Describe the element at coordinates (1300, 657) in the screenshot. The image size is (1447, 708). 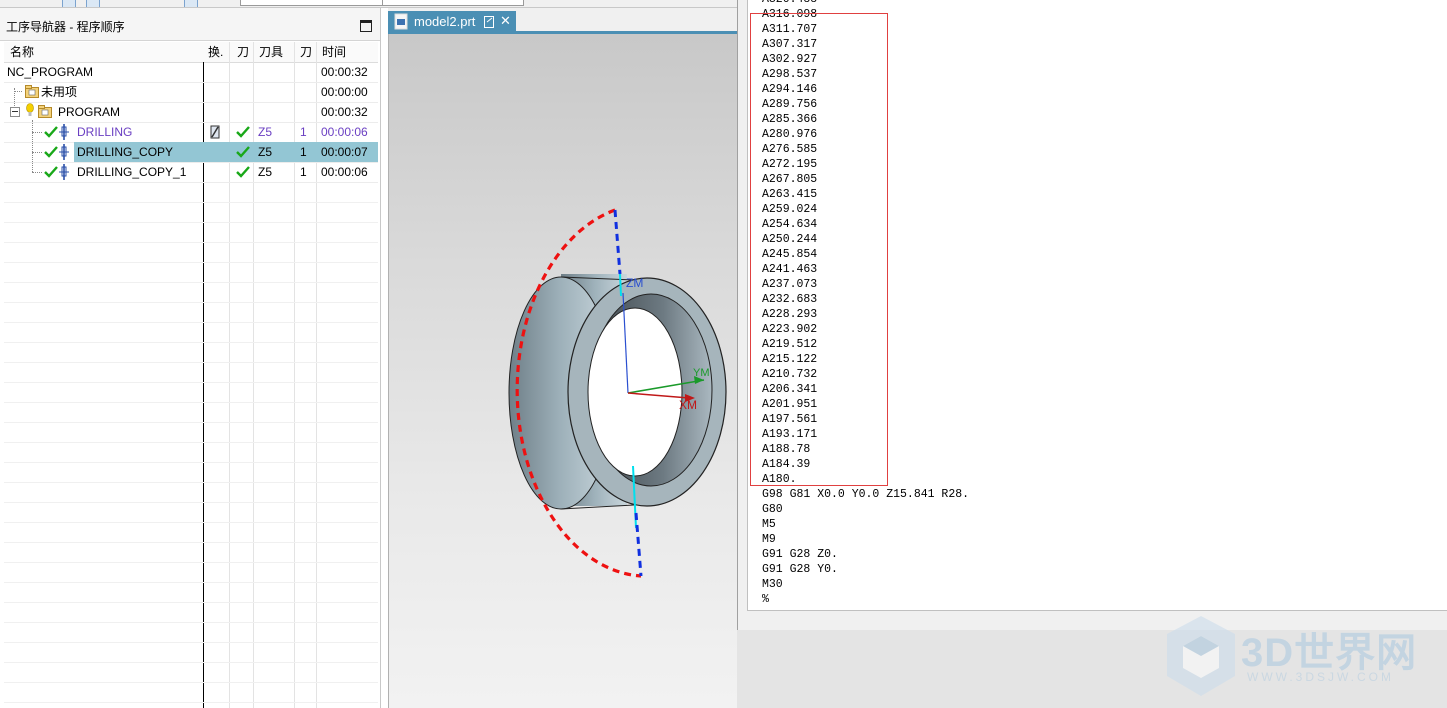
I see `watermark: 3D世界网 WWW.3DSJW.COM` at that location.